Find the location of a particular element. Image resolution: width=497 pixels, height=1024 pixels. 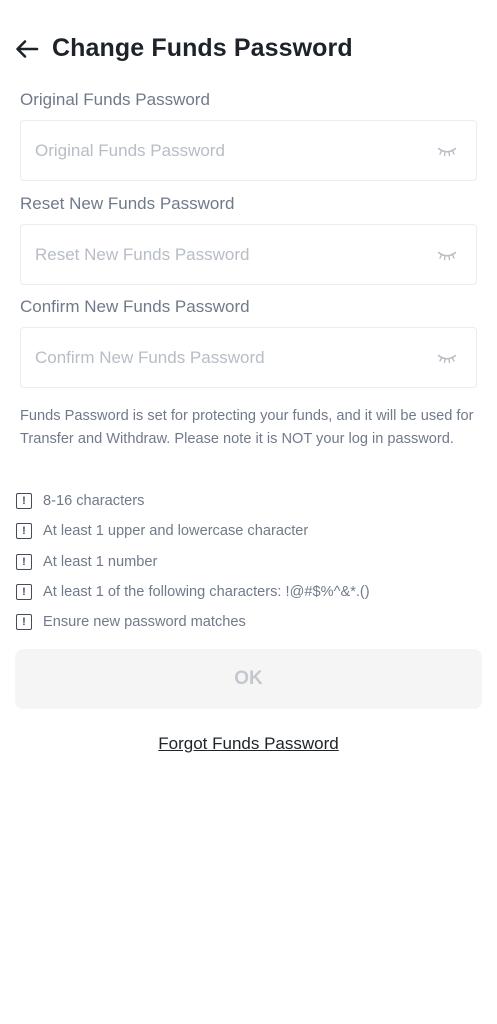

rule-item-length: ! 8-16 characters is located at coordinates (80, 501).